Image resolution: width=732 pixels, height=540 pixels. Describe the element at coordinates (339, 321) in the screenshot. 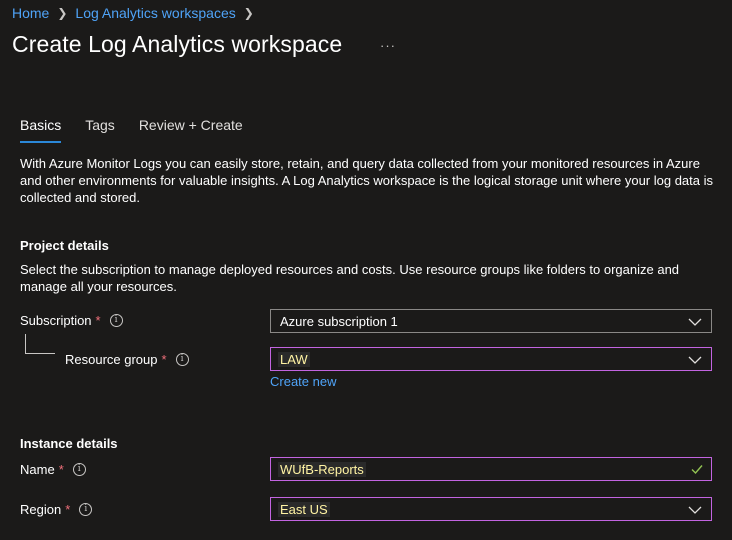

I see `subscription-value: Azure subscription 1` at that location.